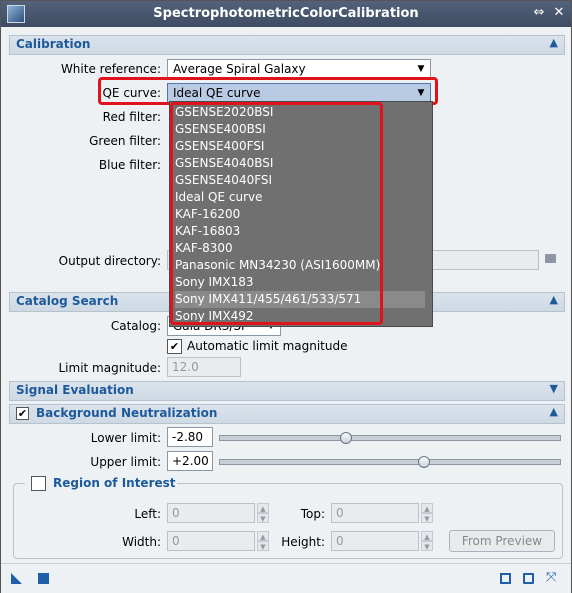 This screenshot has width=572, height=593. Describe the element at coordinates (204, 367) in the screenshot. I see `limit-magnitude-field: 12.0` at that location.